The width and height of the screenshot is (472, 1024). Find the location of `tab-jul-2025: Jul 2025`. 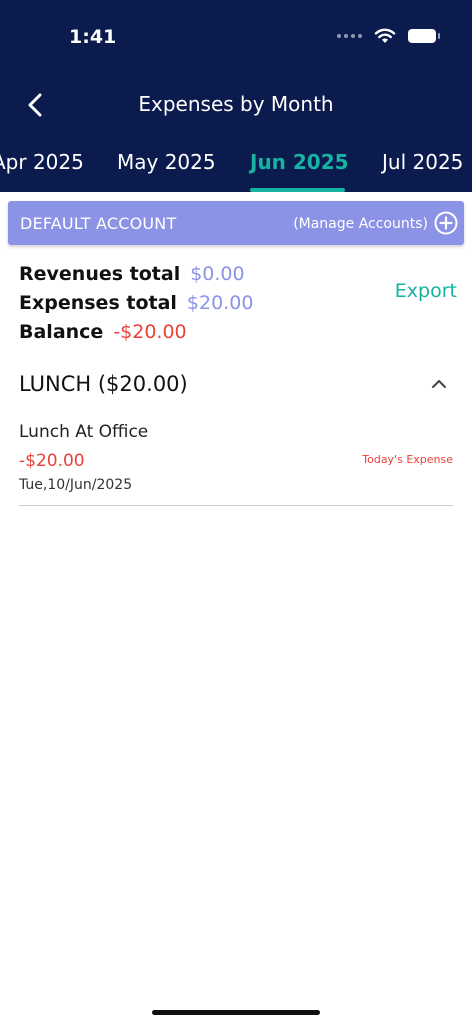

tab-jul-2025: Jul 2025 is located at coordinates (422, 162).